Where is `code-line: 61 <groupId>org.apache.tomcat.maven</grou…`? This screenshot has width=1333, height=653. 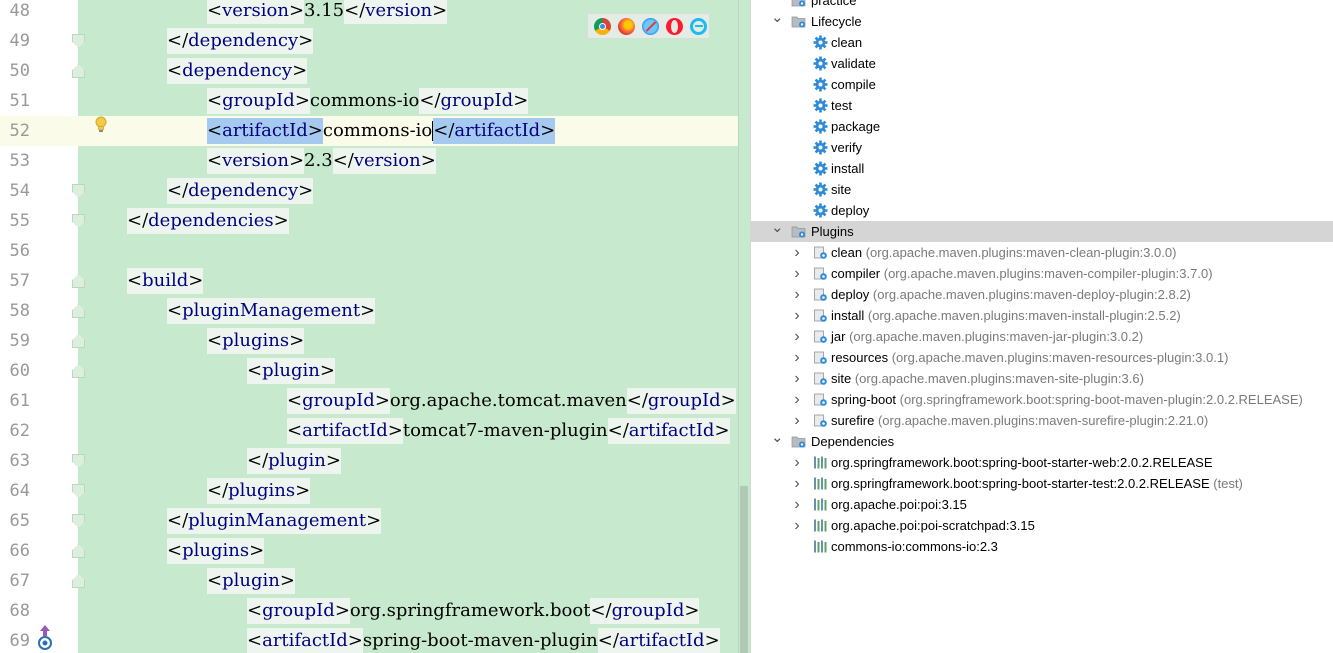 code-line: 61 <groupId>org.apache.tomcat.maven</grou… is located at coordinates (375, 401).